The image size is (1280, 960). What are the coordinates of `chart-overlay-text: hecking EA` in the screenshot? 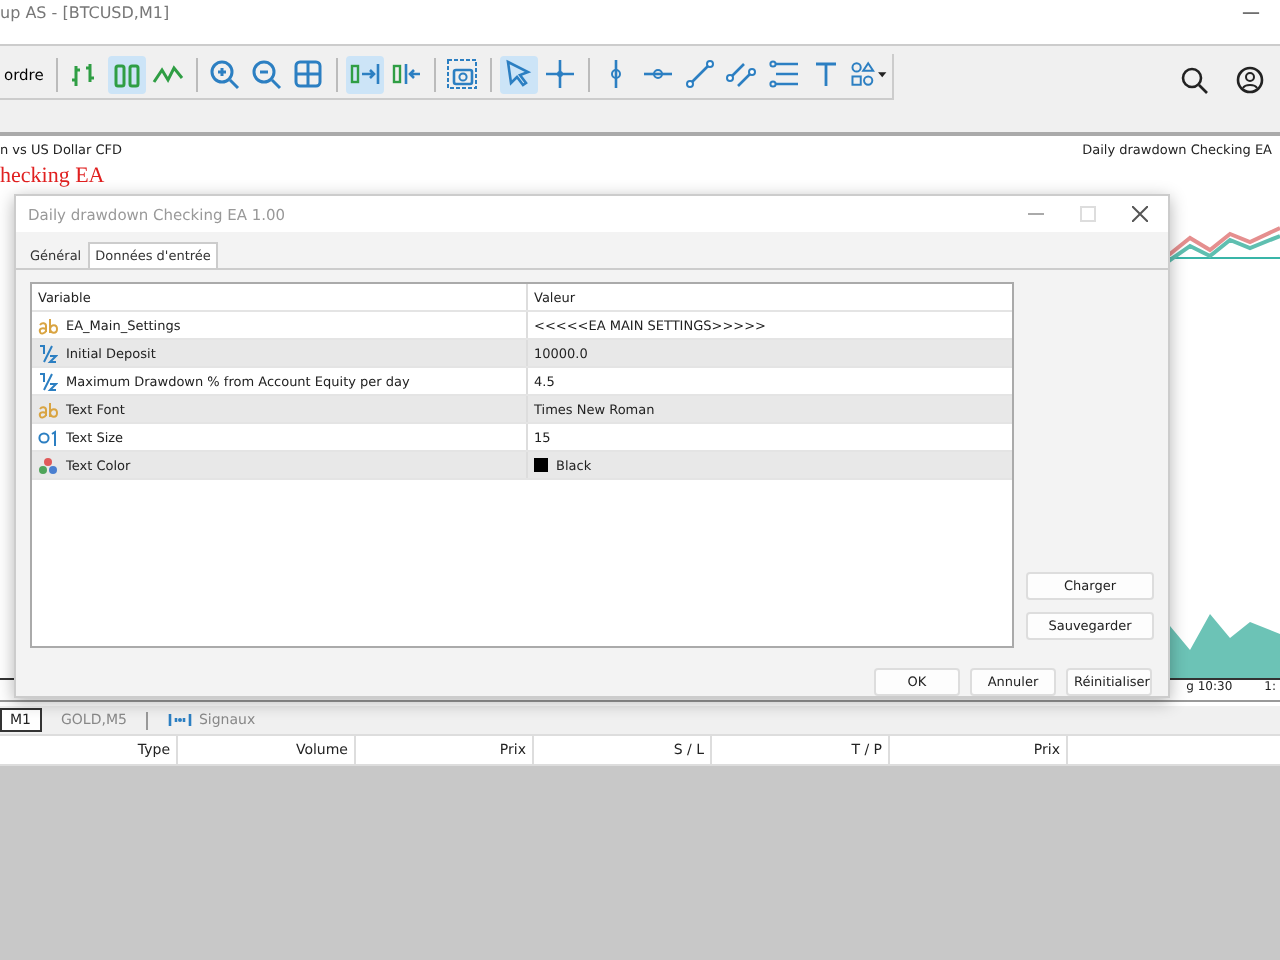 It's located at (52, 177).